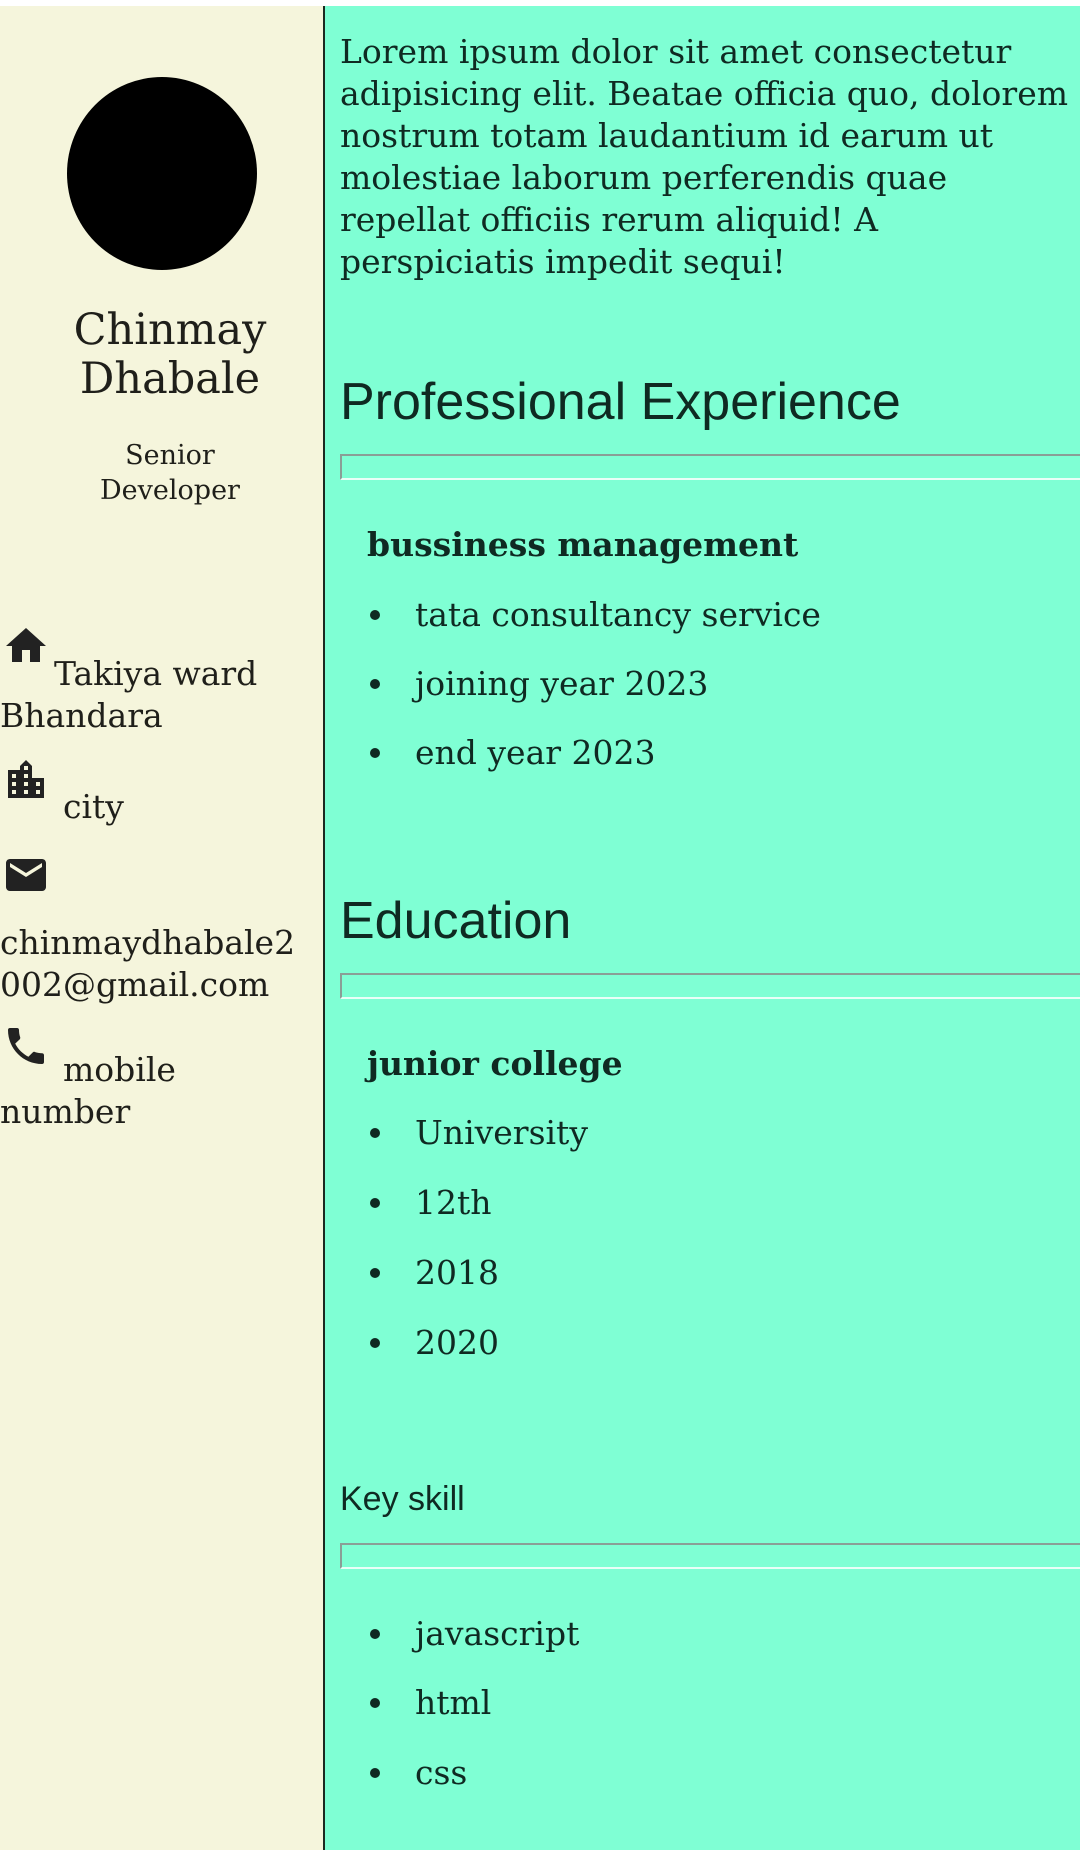 The width and height of the screenshot is (1080, 1850). I want to click on title-line: Developer, so click(170, 490).